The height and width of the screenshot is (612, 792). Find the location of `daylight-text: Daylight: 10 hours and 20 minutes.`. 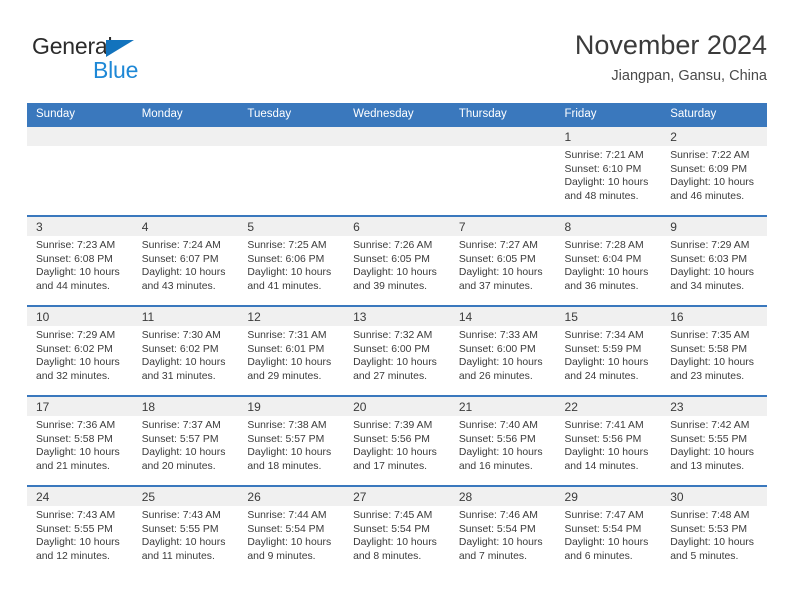

daylight-text: Daylight: 10 hours and 20 minutes. is located at coordinates (183, 459).